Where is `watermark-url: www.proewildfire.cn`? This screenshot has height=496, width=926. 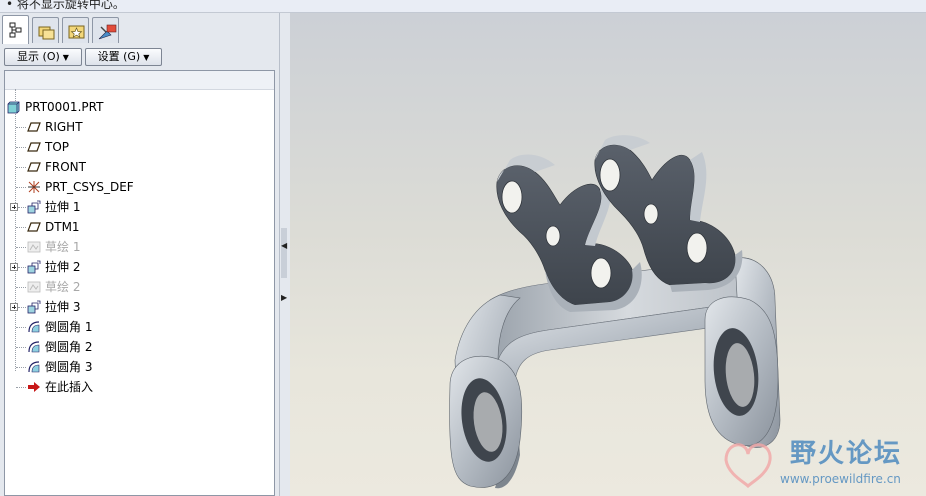 watermark-url: www.proewildfire.cn is located at coordinates (840, 479).